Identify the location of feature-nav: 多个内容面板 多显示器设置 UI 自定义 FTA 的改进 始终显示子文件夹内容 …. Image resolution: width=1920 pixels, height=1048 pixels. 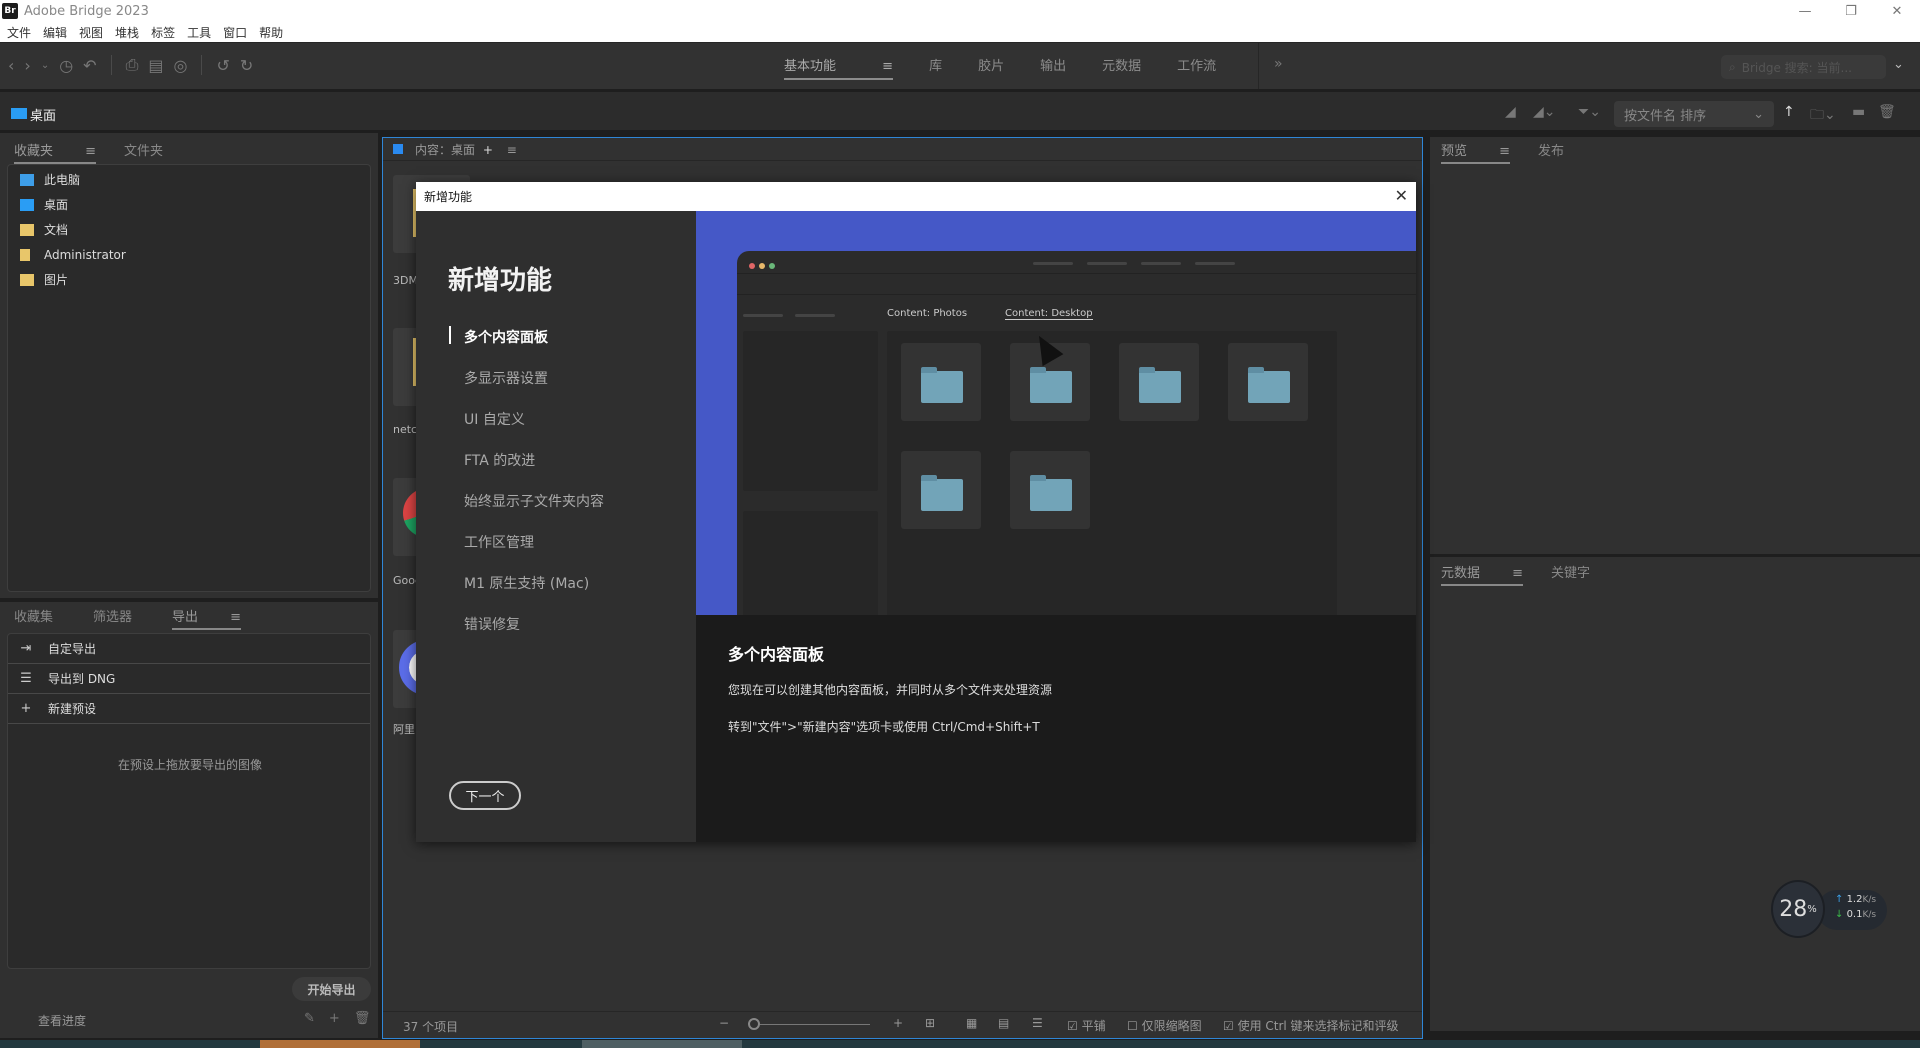
(526, 490).